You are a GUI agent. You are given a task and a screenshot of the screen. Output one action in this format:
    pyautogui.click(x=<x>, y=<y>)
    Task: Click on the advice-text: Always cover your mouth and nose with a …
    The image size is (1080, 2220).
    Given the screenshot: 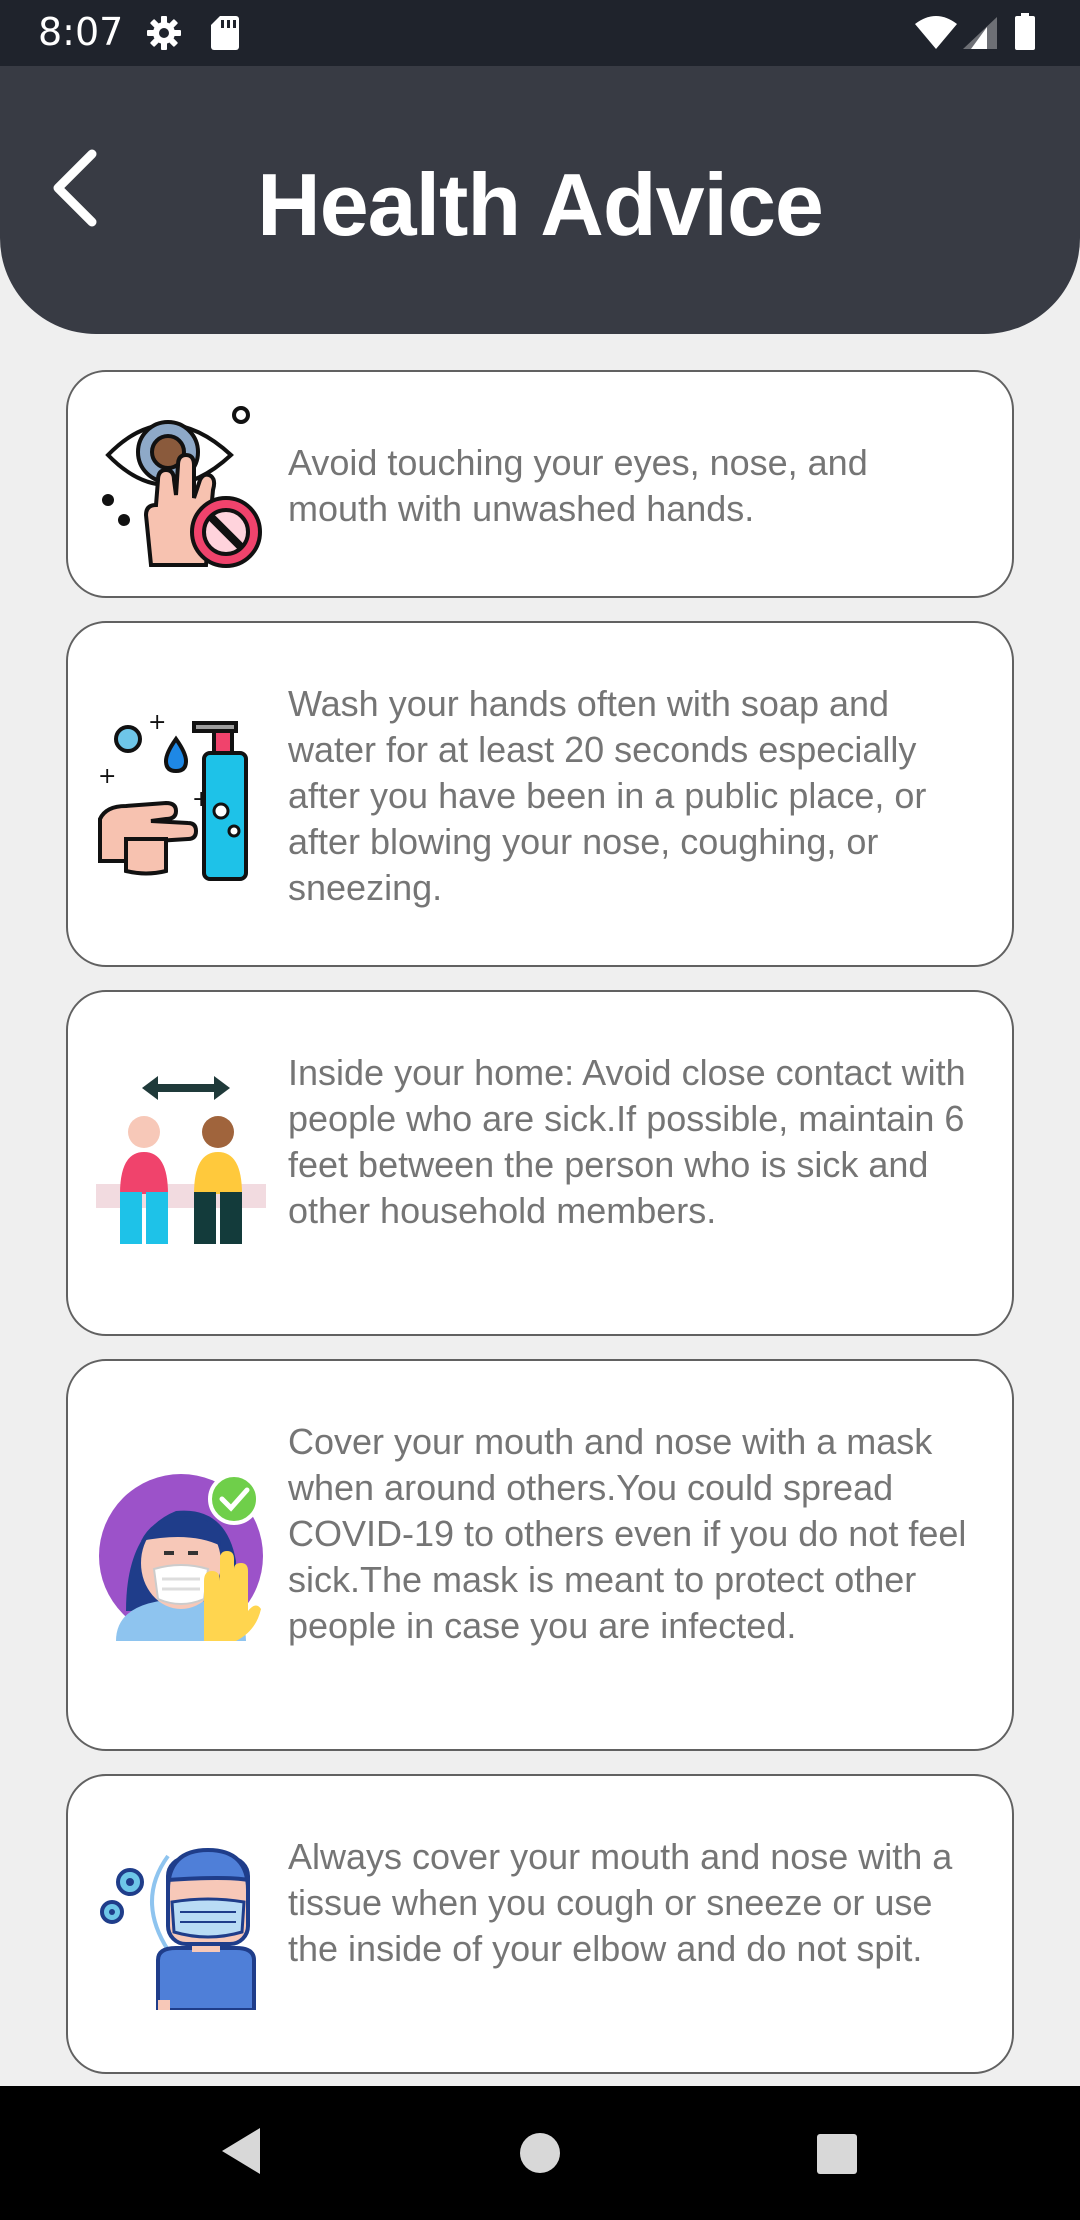 What is the action you would take?
    pyautogui.click(x=620, y=1902)
    